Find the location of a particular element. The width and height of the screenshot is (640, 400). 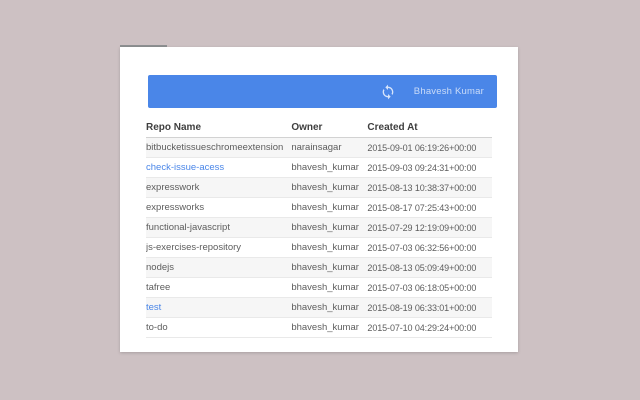

toolbar: Bhavesh Kumar is located at coordinates (322, 91).